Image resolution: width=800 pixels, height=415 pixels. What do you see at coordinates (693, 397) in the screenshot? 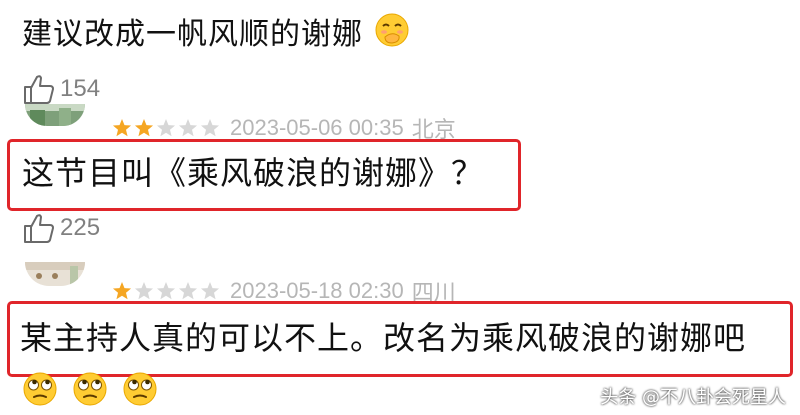
I see `watermark: 头条 @不八卦会死星人` at bounding box center [693, 397].